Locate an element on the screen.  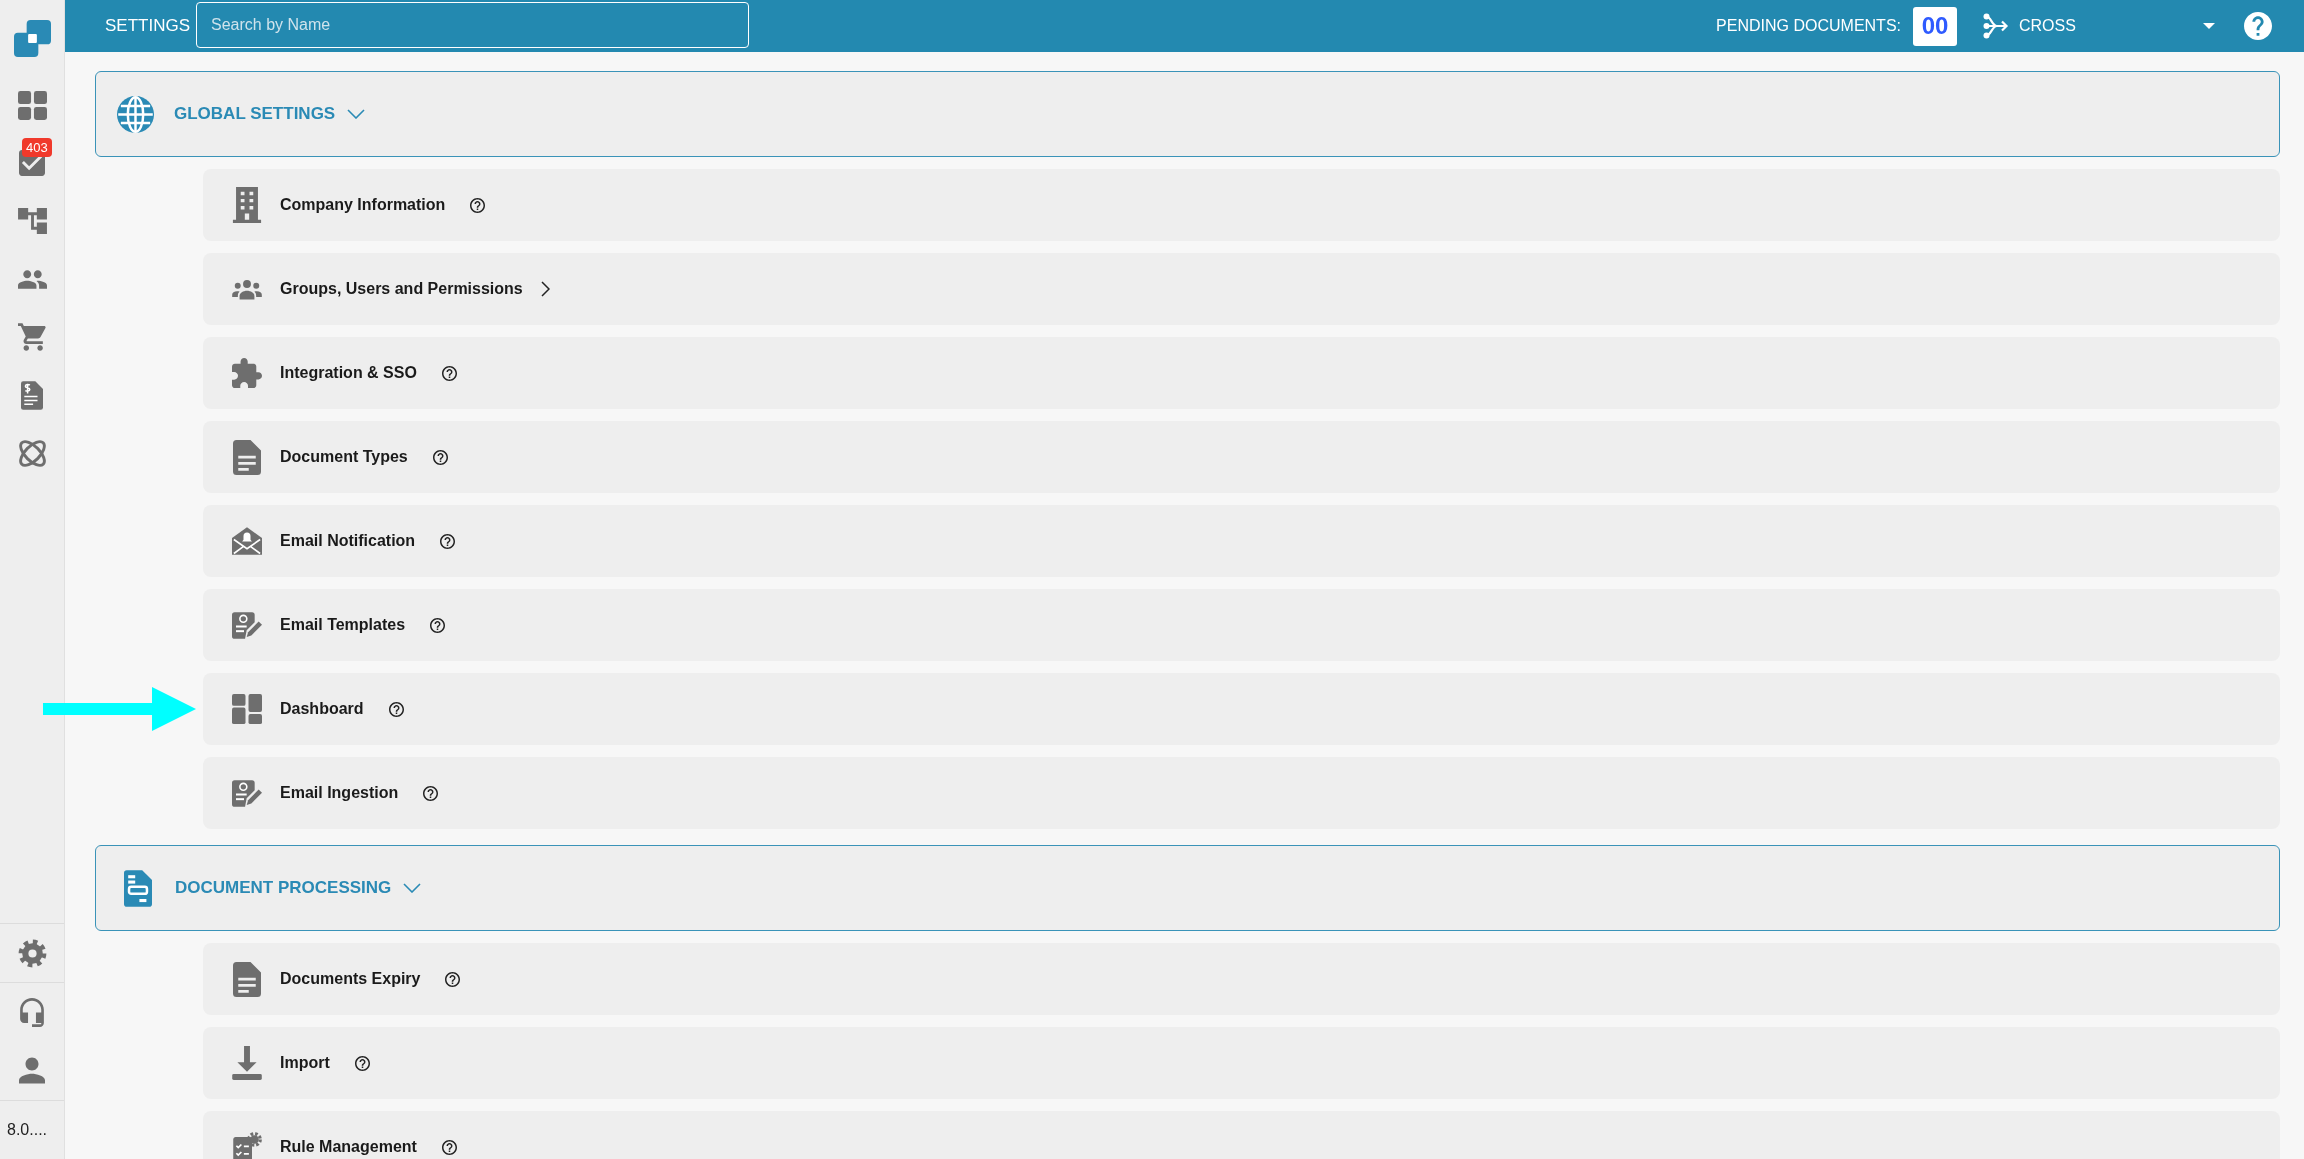
pending-documents-label: PENDING DOCUMENTS: is located at coordinates (1808, 26).